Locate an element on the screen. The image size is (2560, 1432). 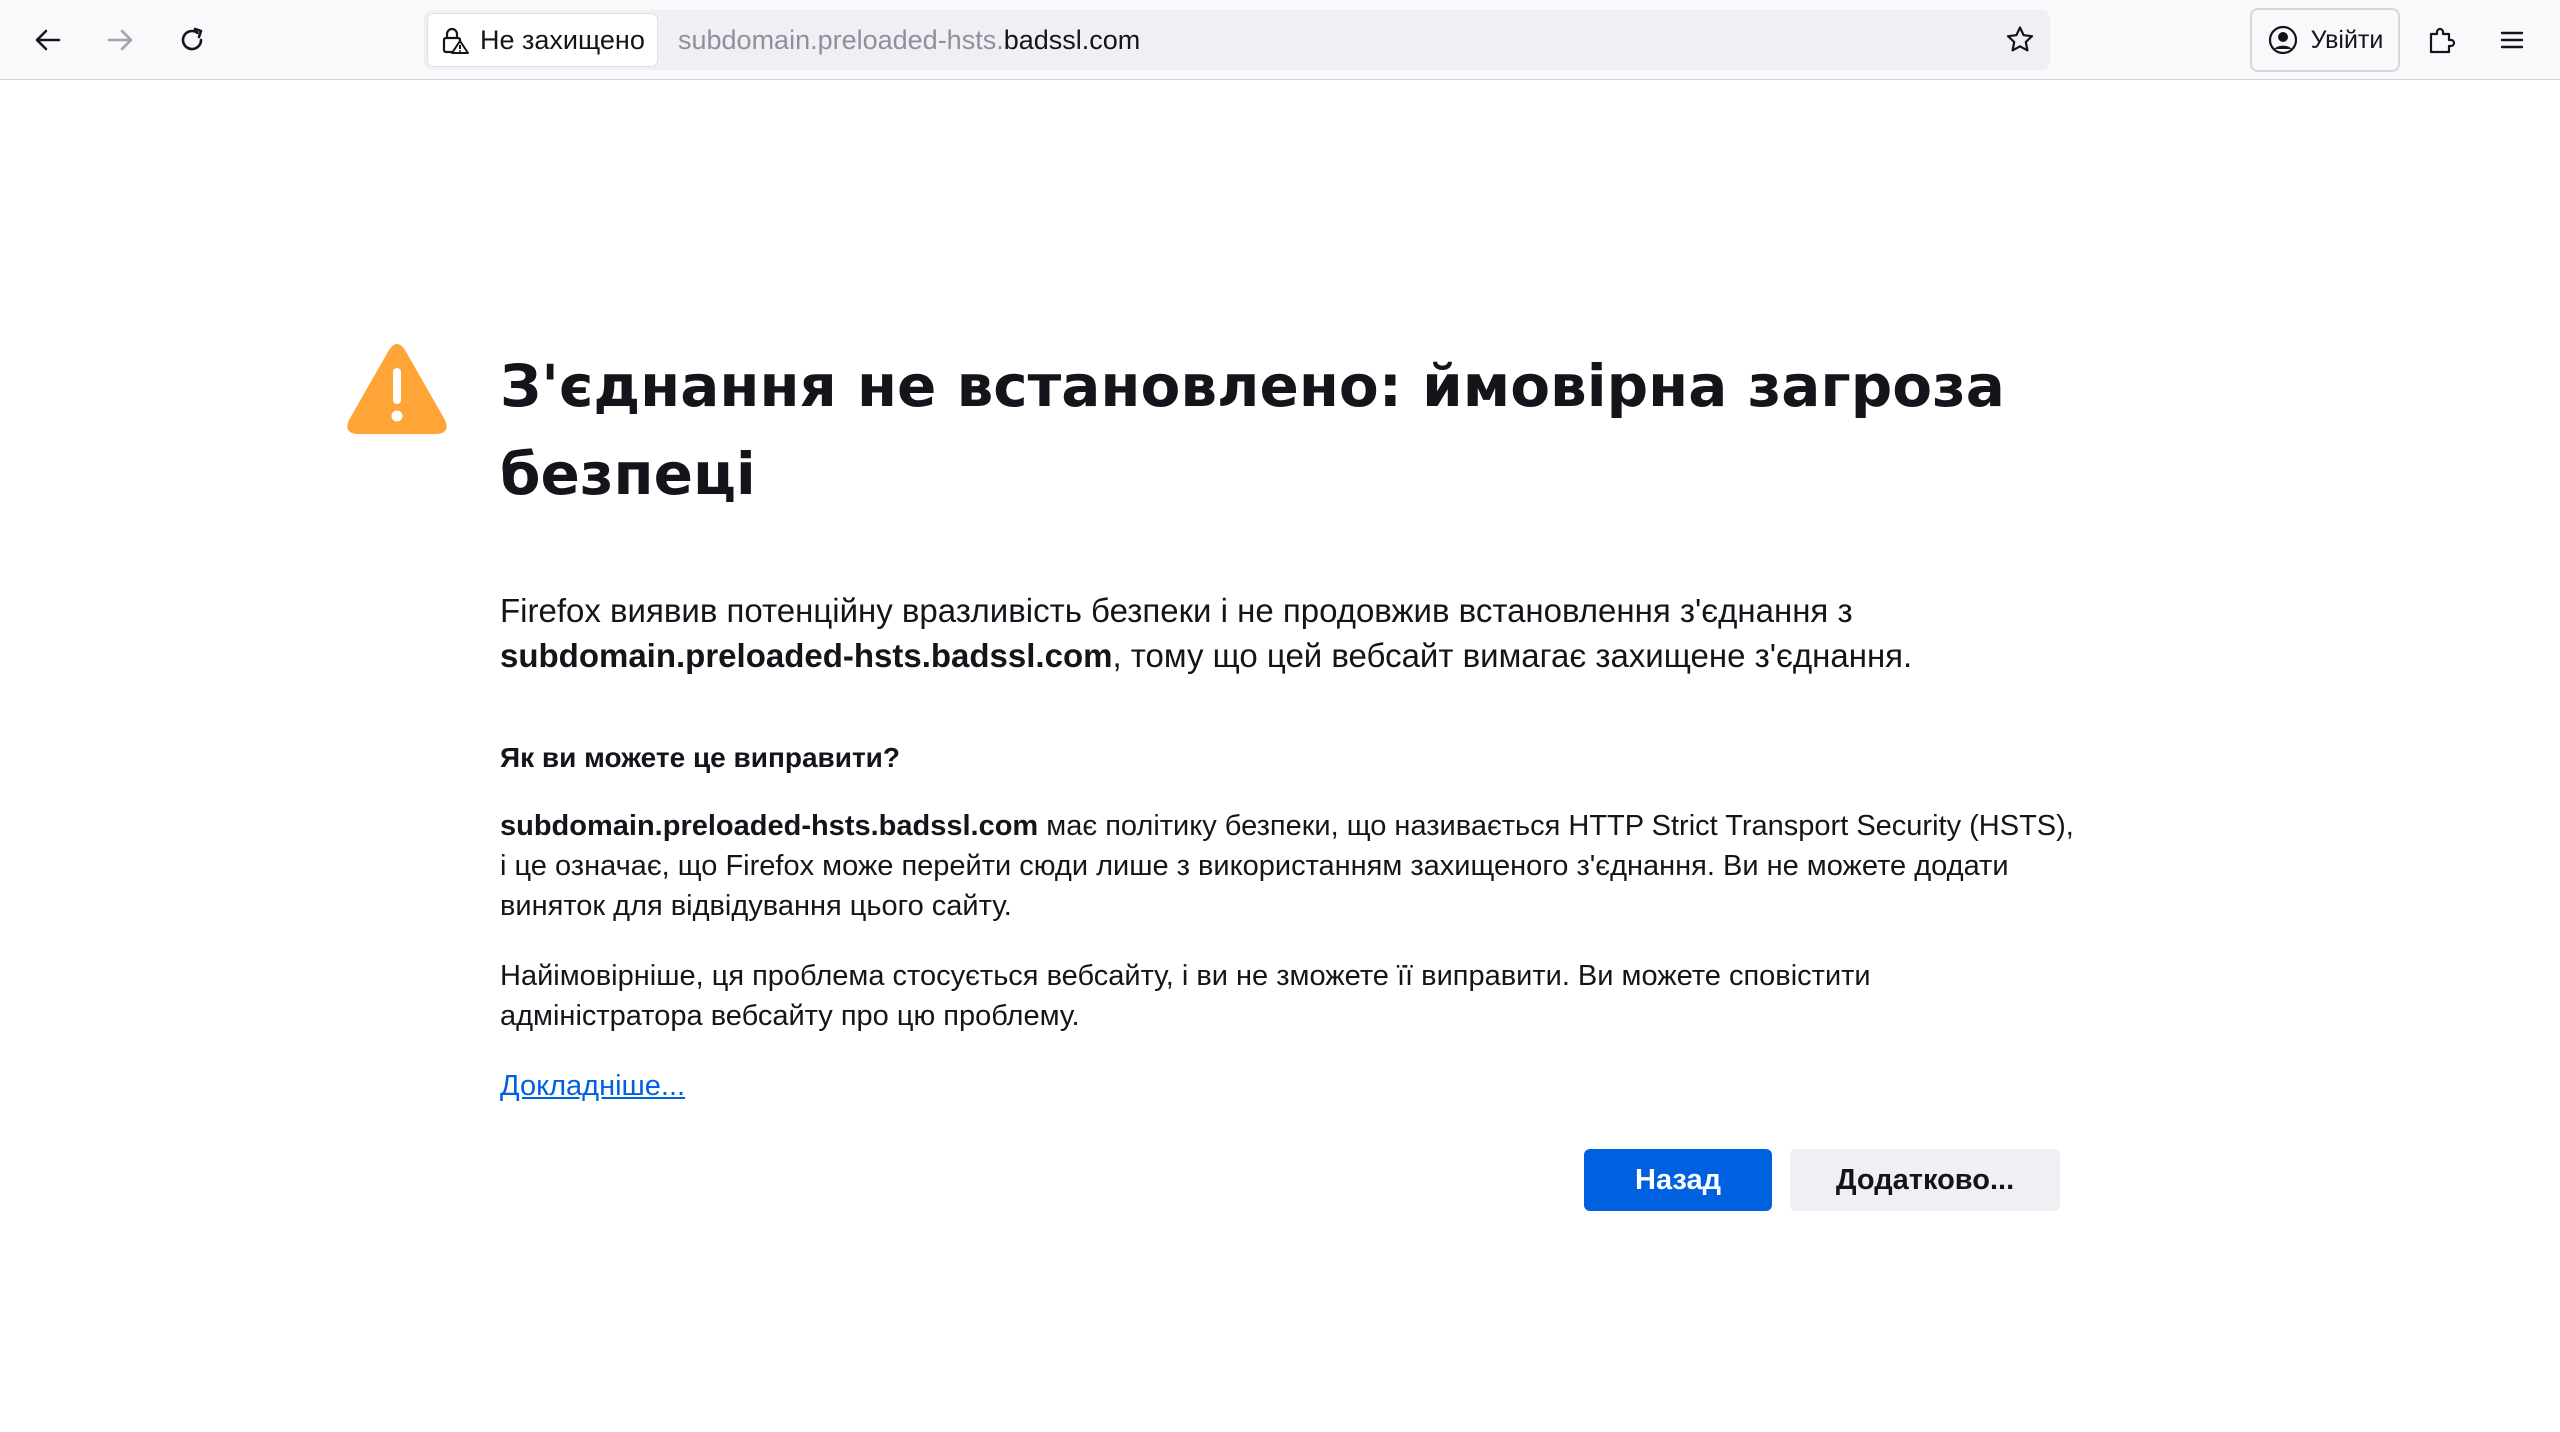
url-text: subdomain.preloaded-hsts. badssl.com is located at coordinates (909, 40).